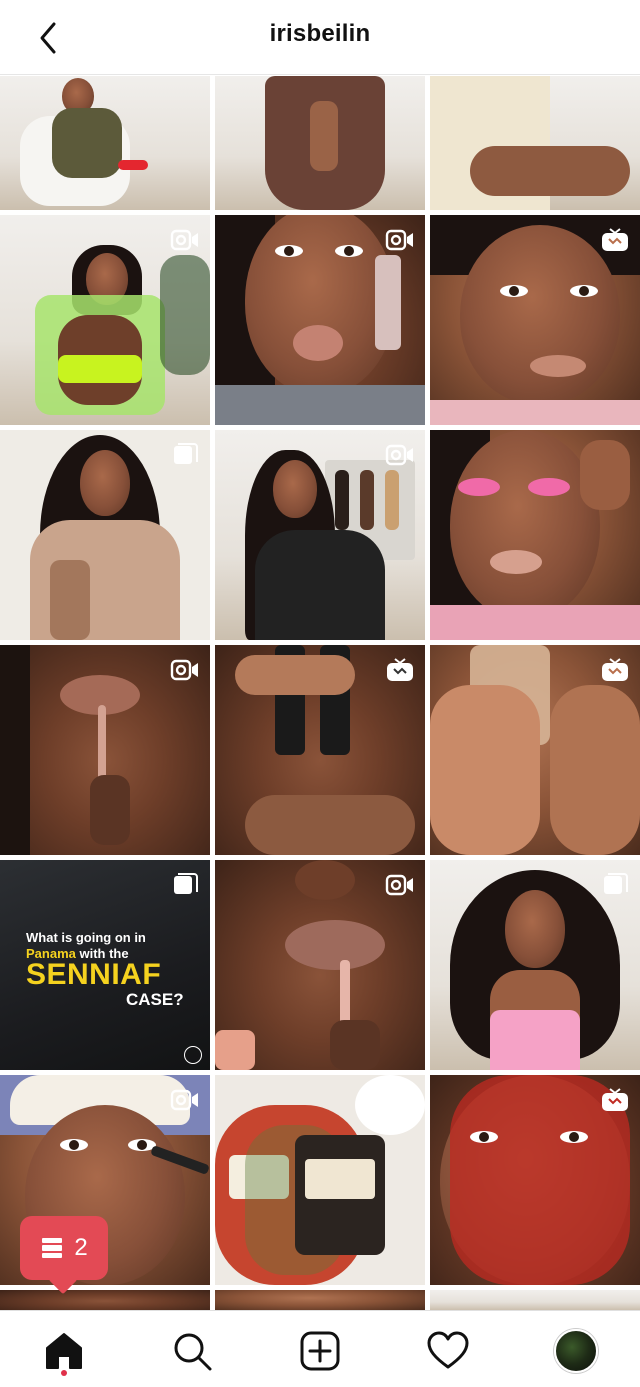 The width and height of the screenshot is (640, 1387). I want to click on nav-activity, so click(448, 1351).